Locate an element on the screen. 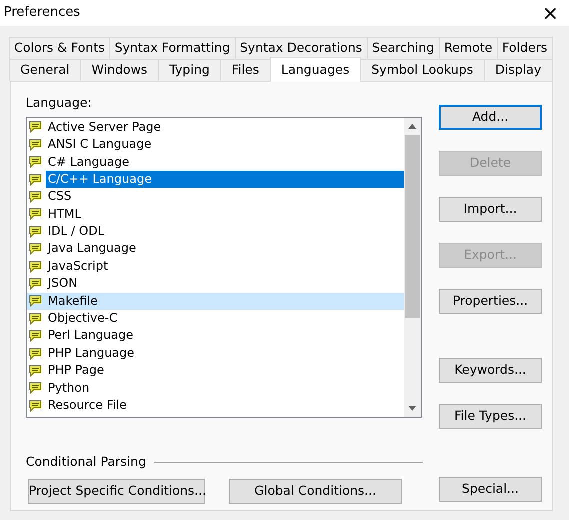  close-button: × is located at coordinates (550, 13).